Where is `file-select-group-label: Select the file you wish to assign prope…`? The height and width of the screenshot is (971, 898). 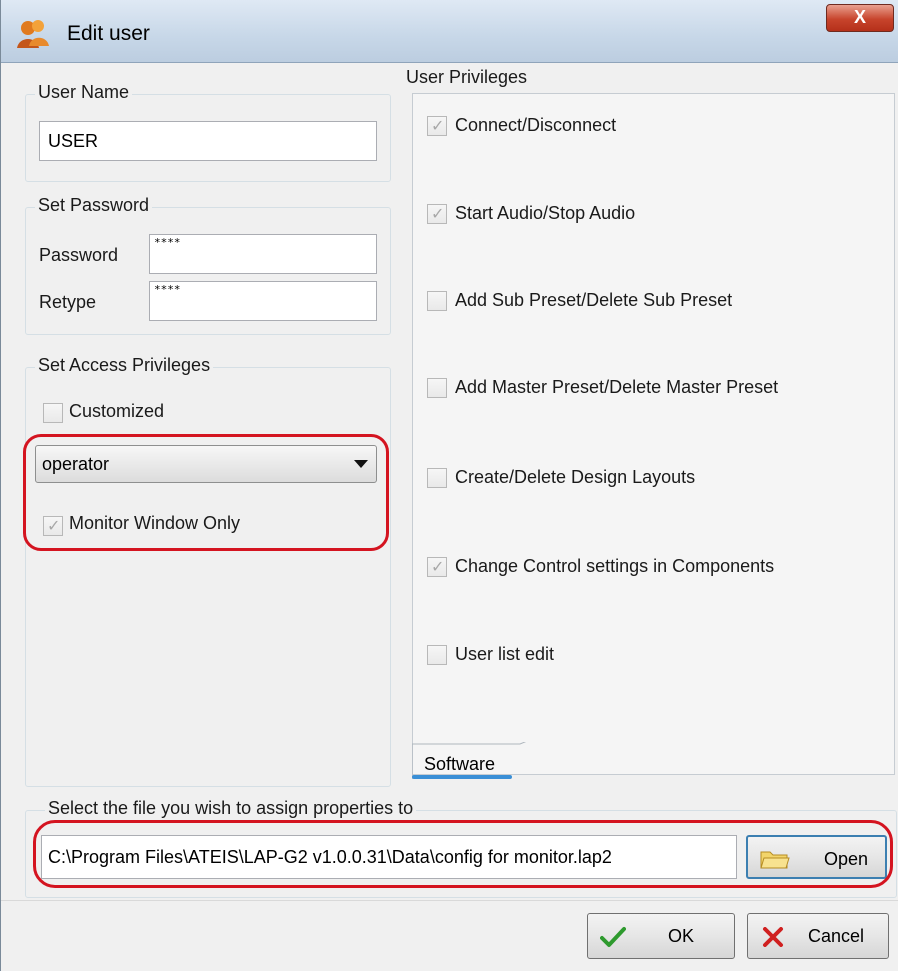
file-select-group-label: Select the file you wish to assign prope… is located at coordinates (231, 808).